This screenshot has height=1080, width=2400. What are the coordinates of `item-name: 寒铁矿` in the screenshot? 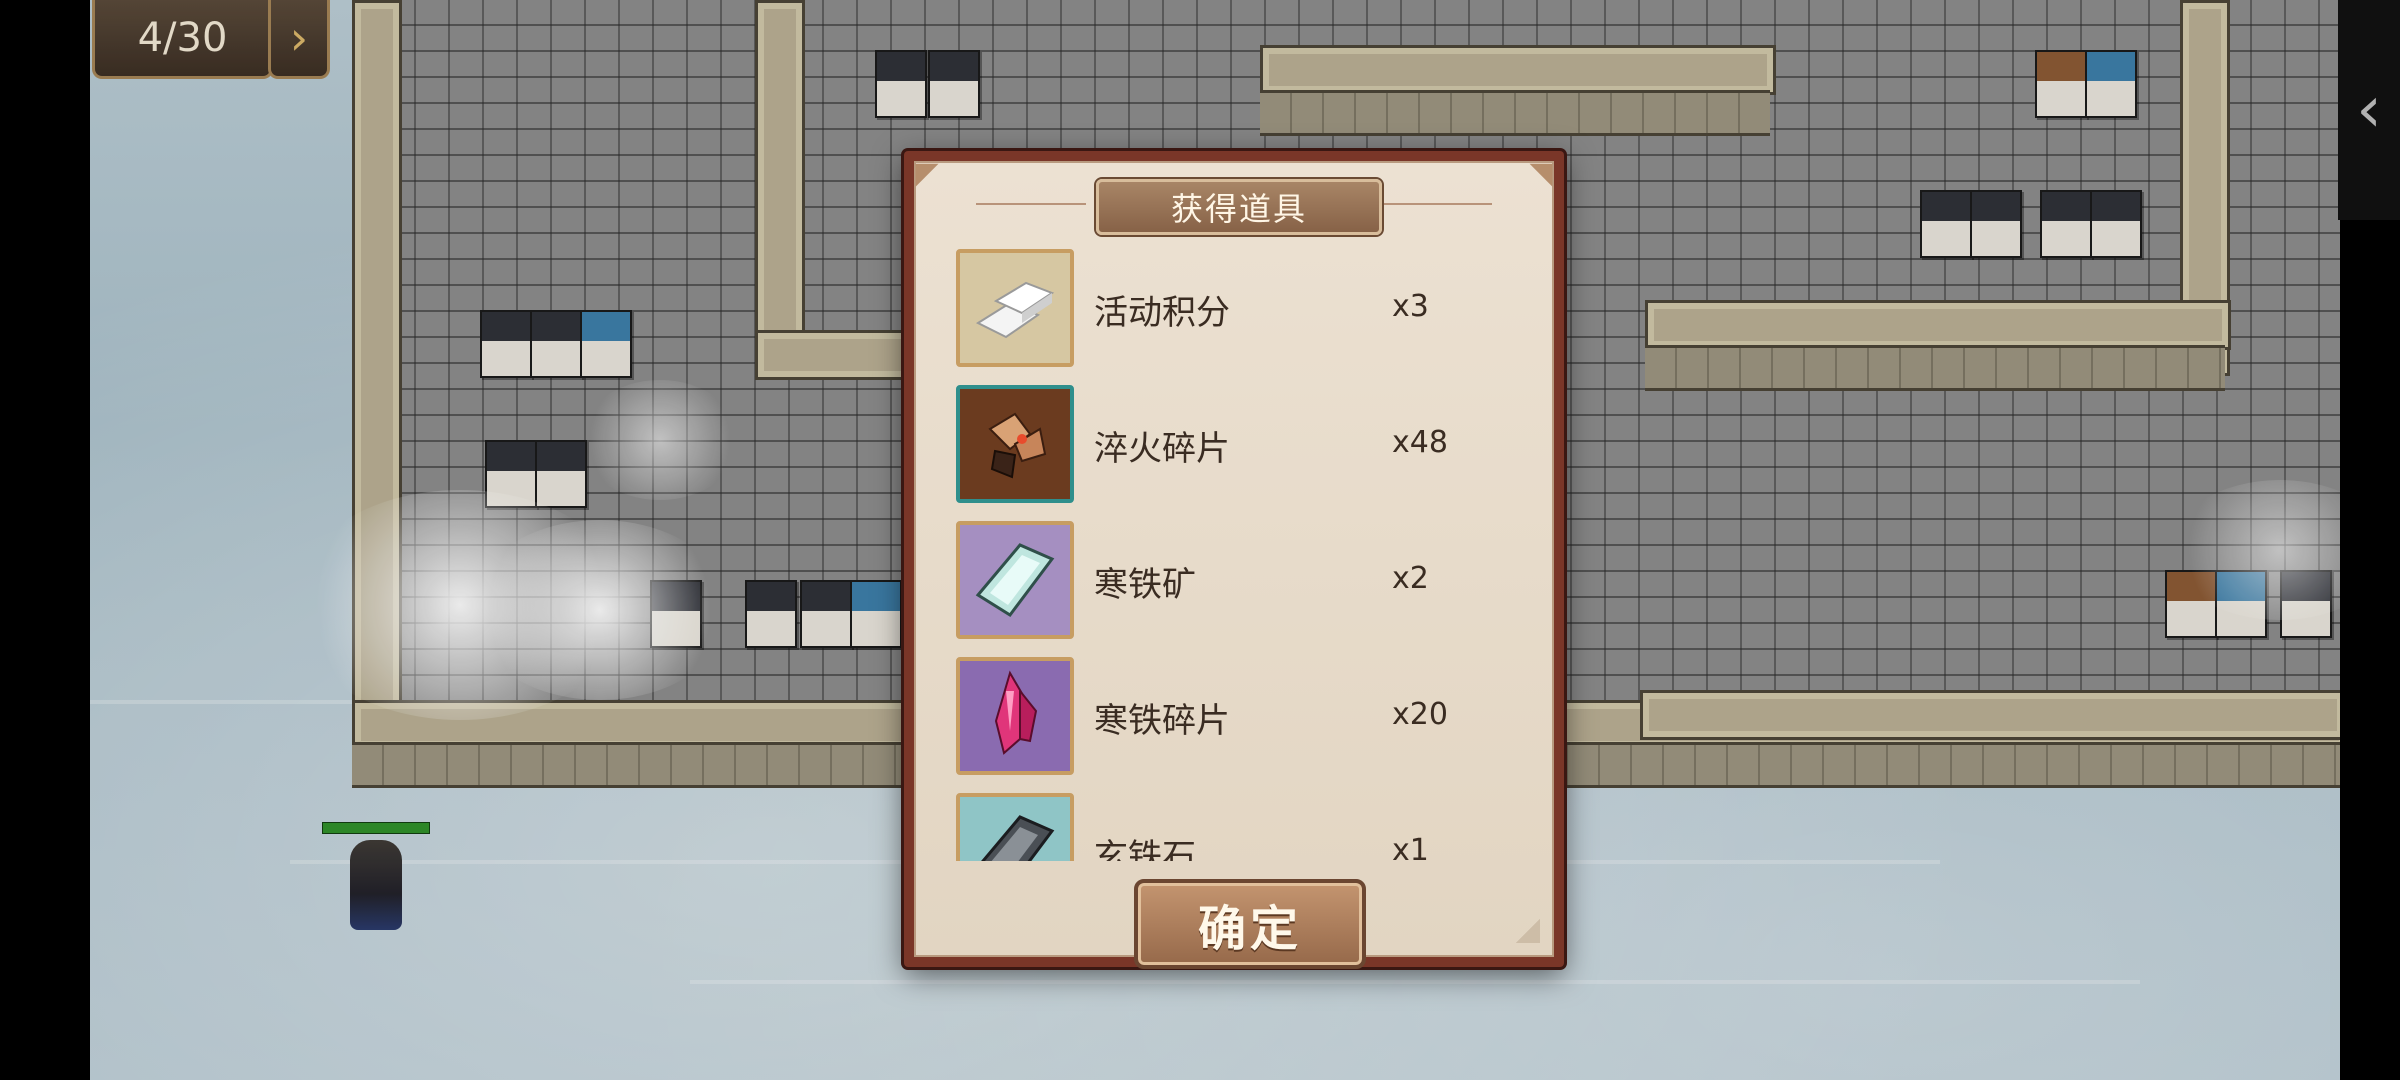 It's located at (1145, 585).